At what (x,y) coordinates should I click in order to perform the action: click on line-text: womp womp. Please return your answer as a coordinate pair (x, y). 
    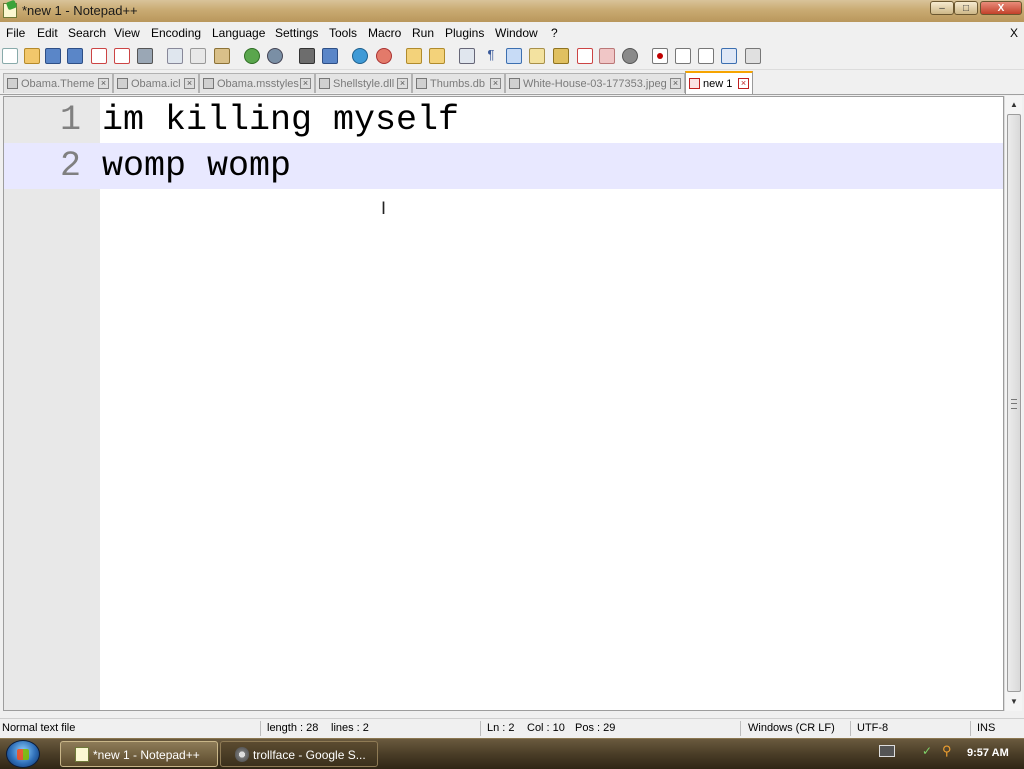
    Looking at the image, I should click on (196, 166).